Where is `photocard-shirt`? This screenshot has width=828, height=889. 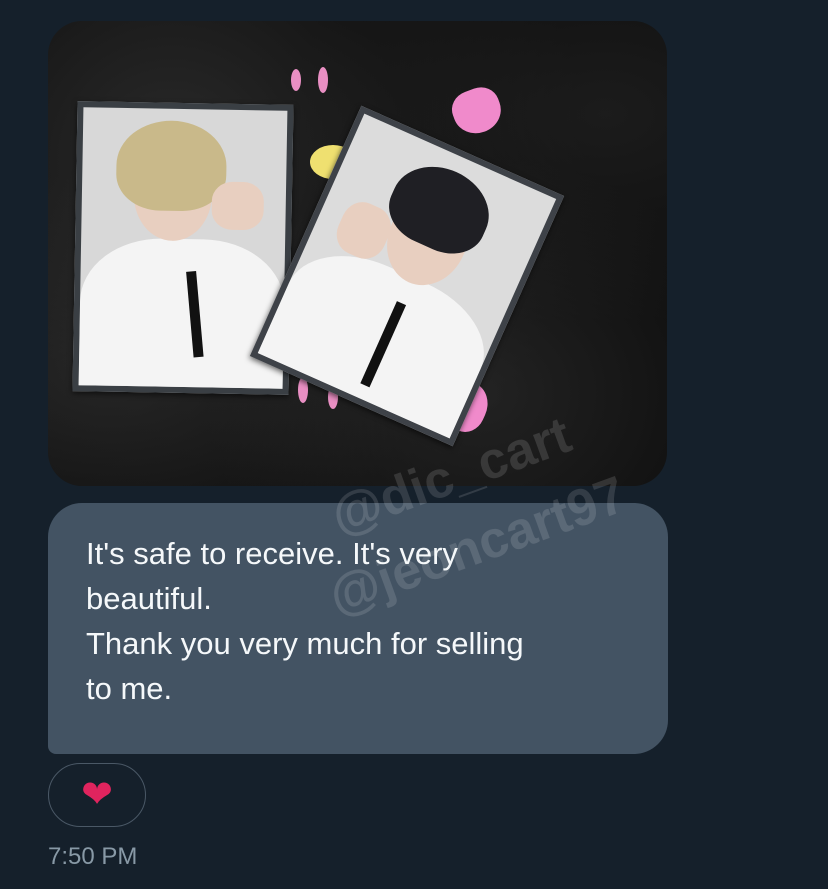 photocard-shirt is located at coordinates (182, 316).